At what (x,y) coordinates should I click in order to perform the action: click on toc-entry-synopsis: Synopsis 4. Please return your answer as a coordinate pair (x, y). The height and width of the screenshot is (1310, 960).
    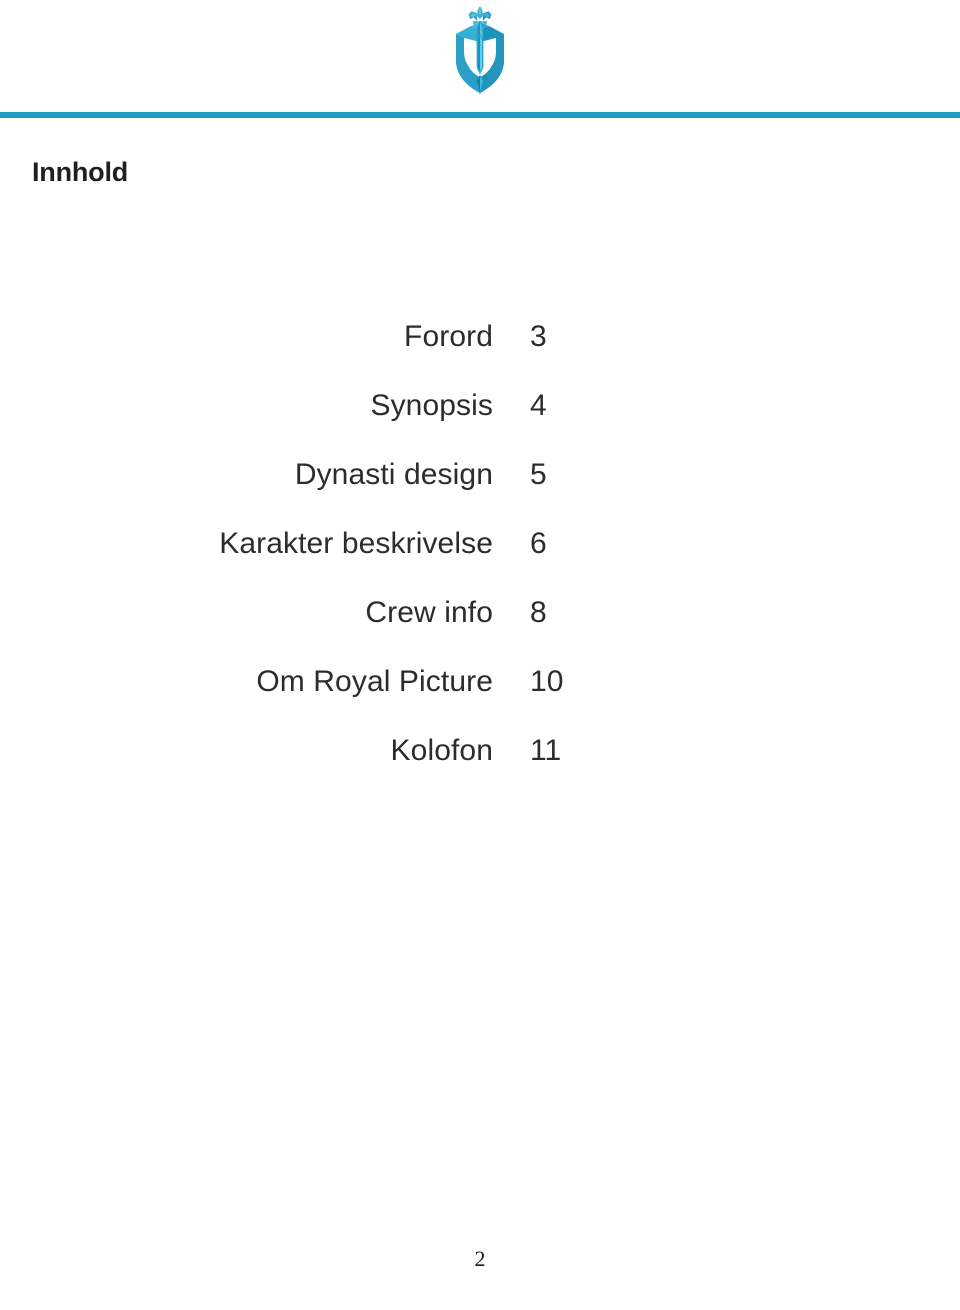
    Looking at the image, I should click on (480, 423).